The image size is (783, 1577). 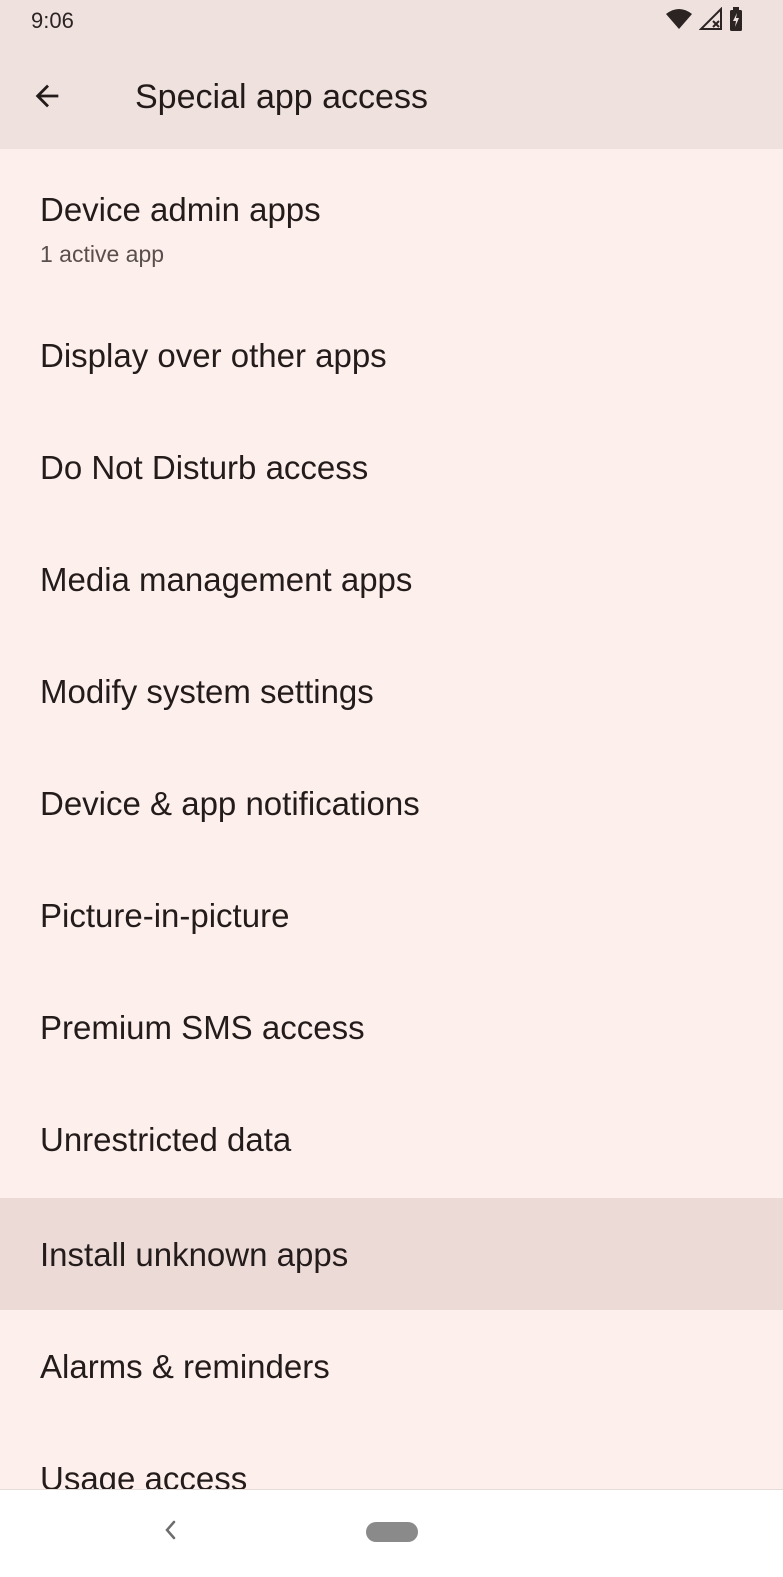 I want to click on battery-charging-icon, so click(x=736, y=21).